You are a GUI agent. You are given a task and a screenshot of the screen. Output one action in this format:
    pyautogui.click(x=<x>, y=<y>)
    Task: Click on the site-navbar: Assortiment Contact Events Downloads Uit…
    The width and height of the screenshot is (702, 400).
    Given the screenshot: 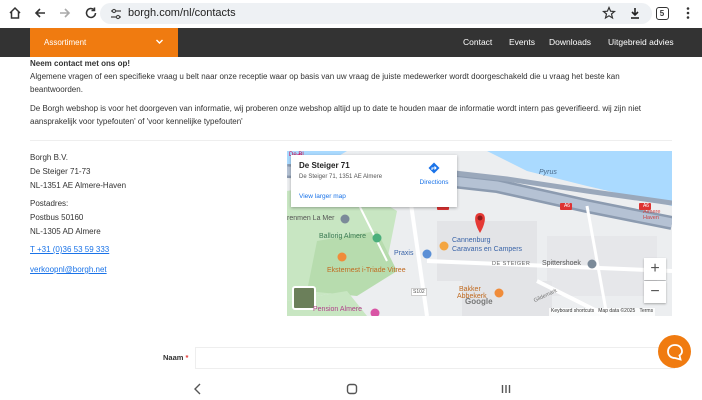 What is the action you would take?
    pyautogui.click(x=351, y=42)
    